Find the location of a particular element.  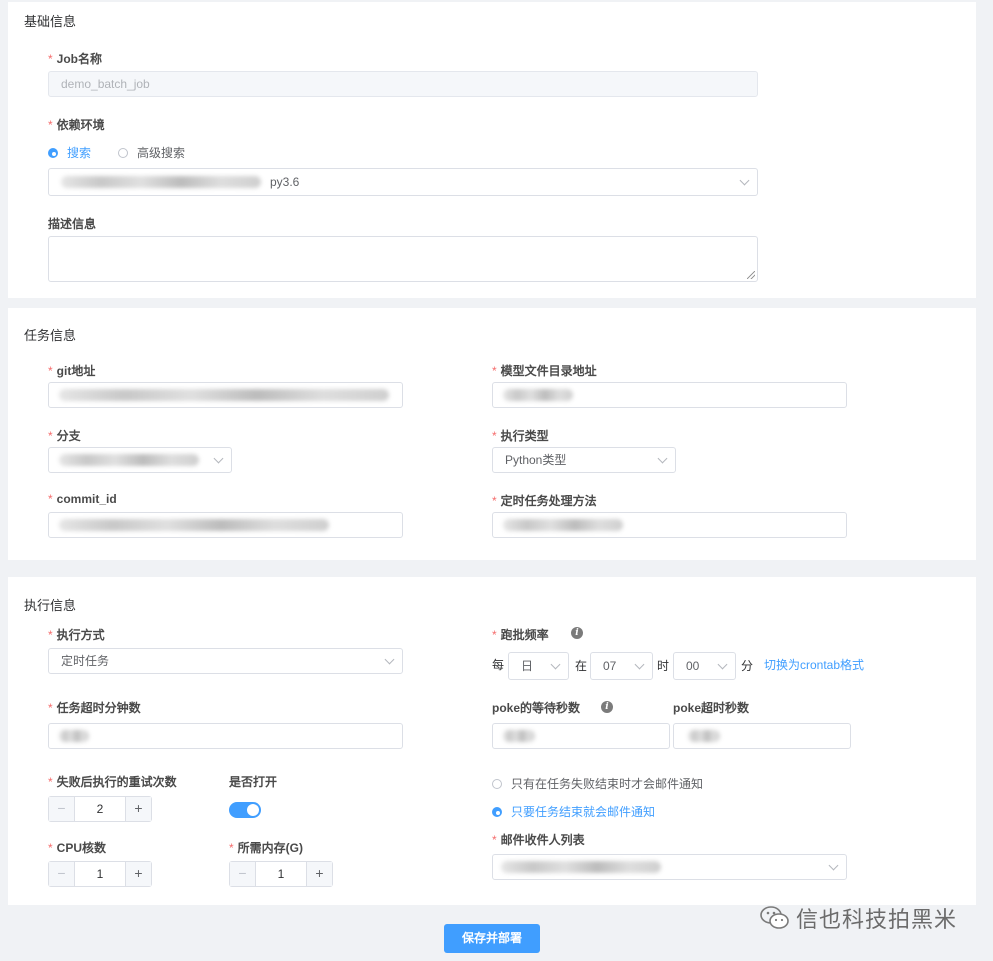

watermark: 信也科技拍黑米 is located at coordinates (858, 918).